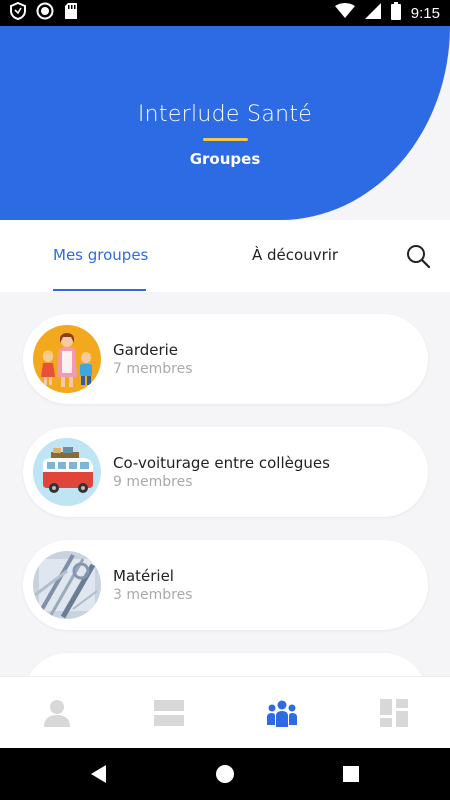  Describe the element at coordinates (225, 13) in the screenshot. I see `status-bar: 9:15` at that location.